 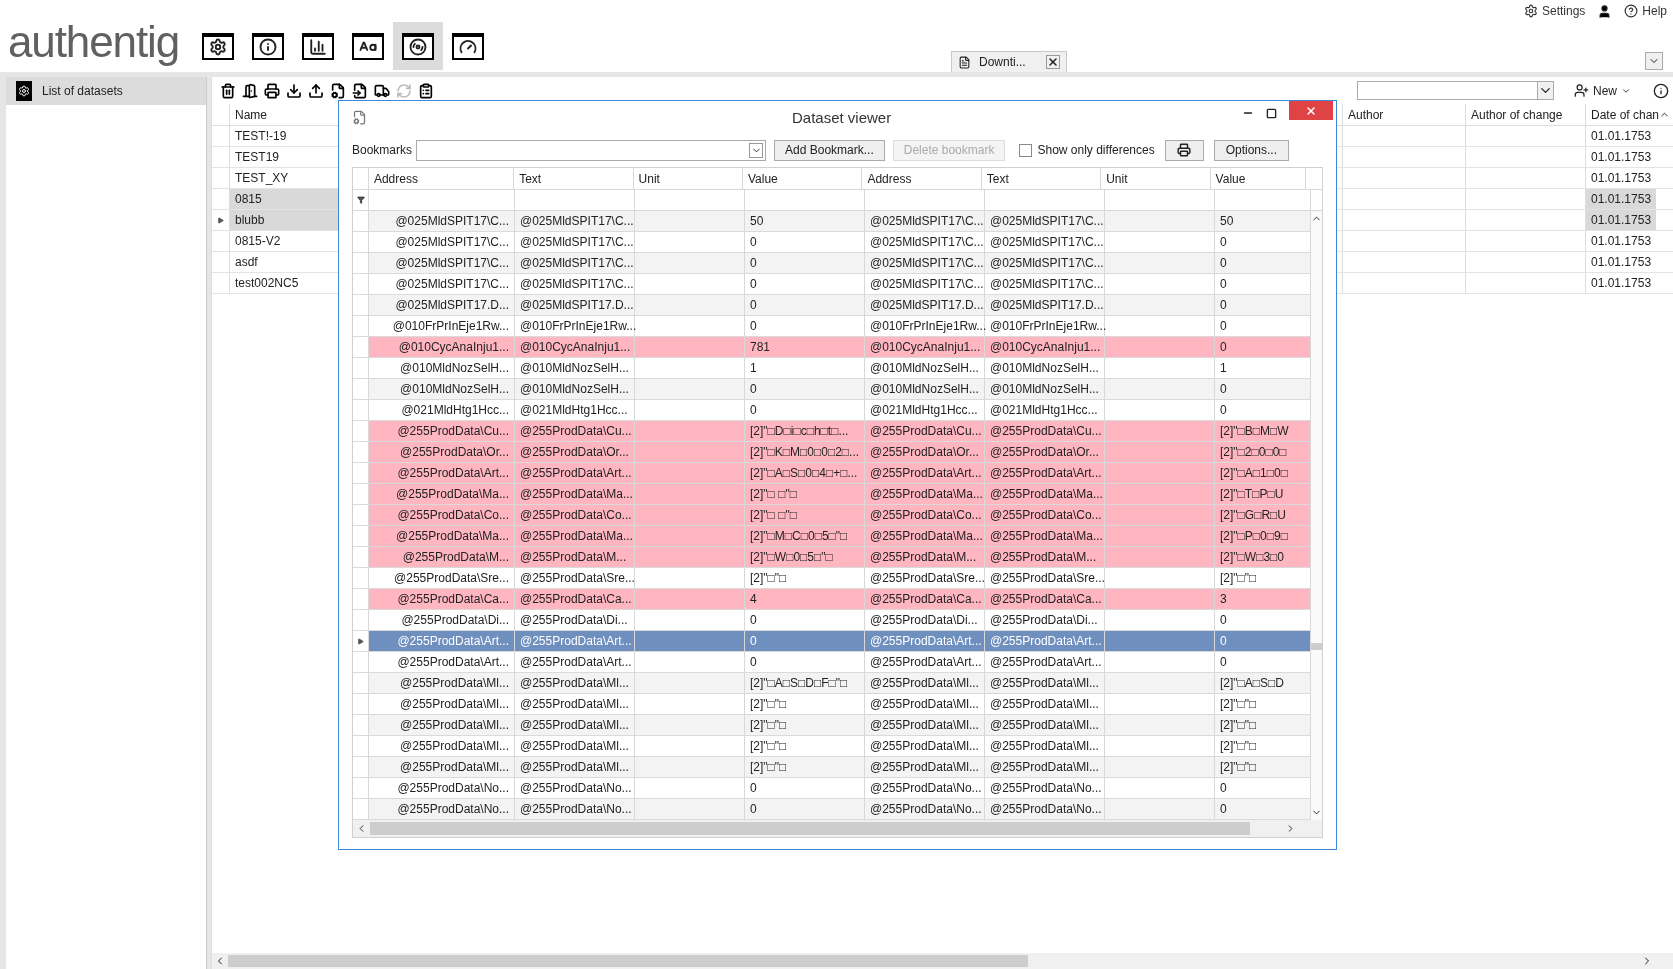 What do you see at coordinates (1455, 90) in the screenshot?
I see `search-combobox` at bounding box center [1455, 90].